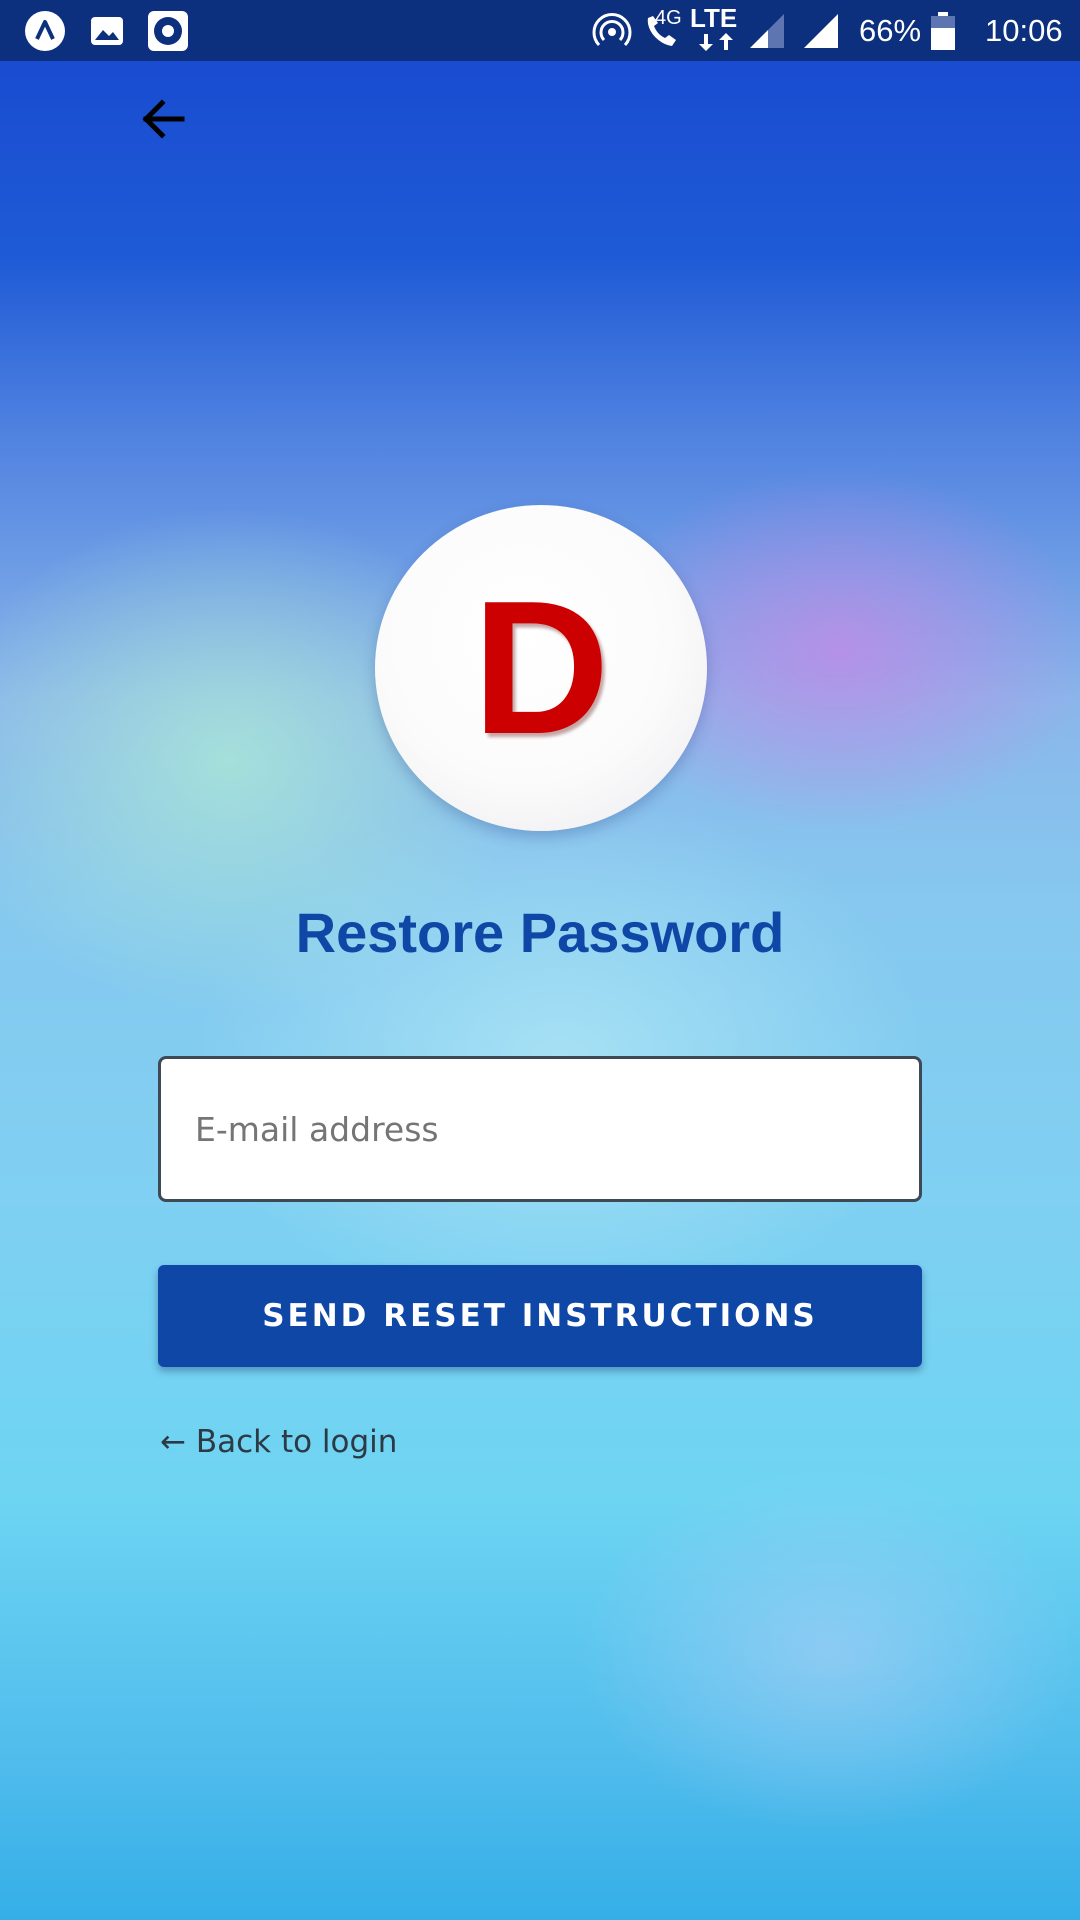 This screenshot has height=1920, width=1080. Describe the element at coordinates (943, 31) in the screenshot. I see `battery-icon` at that location.